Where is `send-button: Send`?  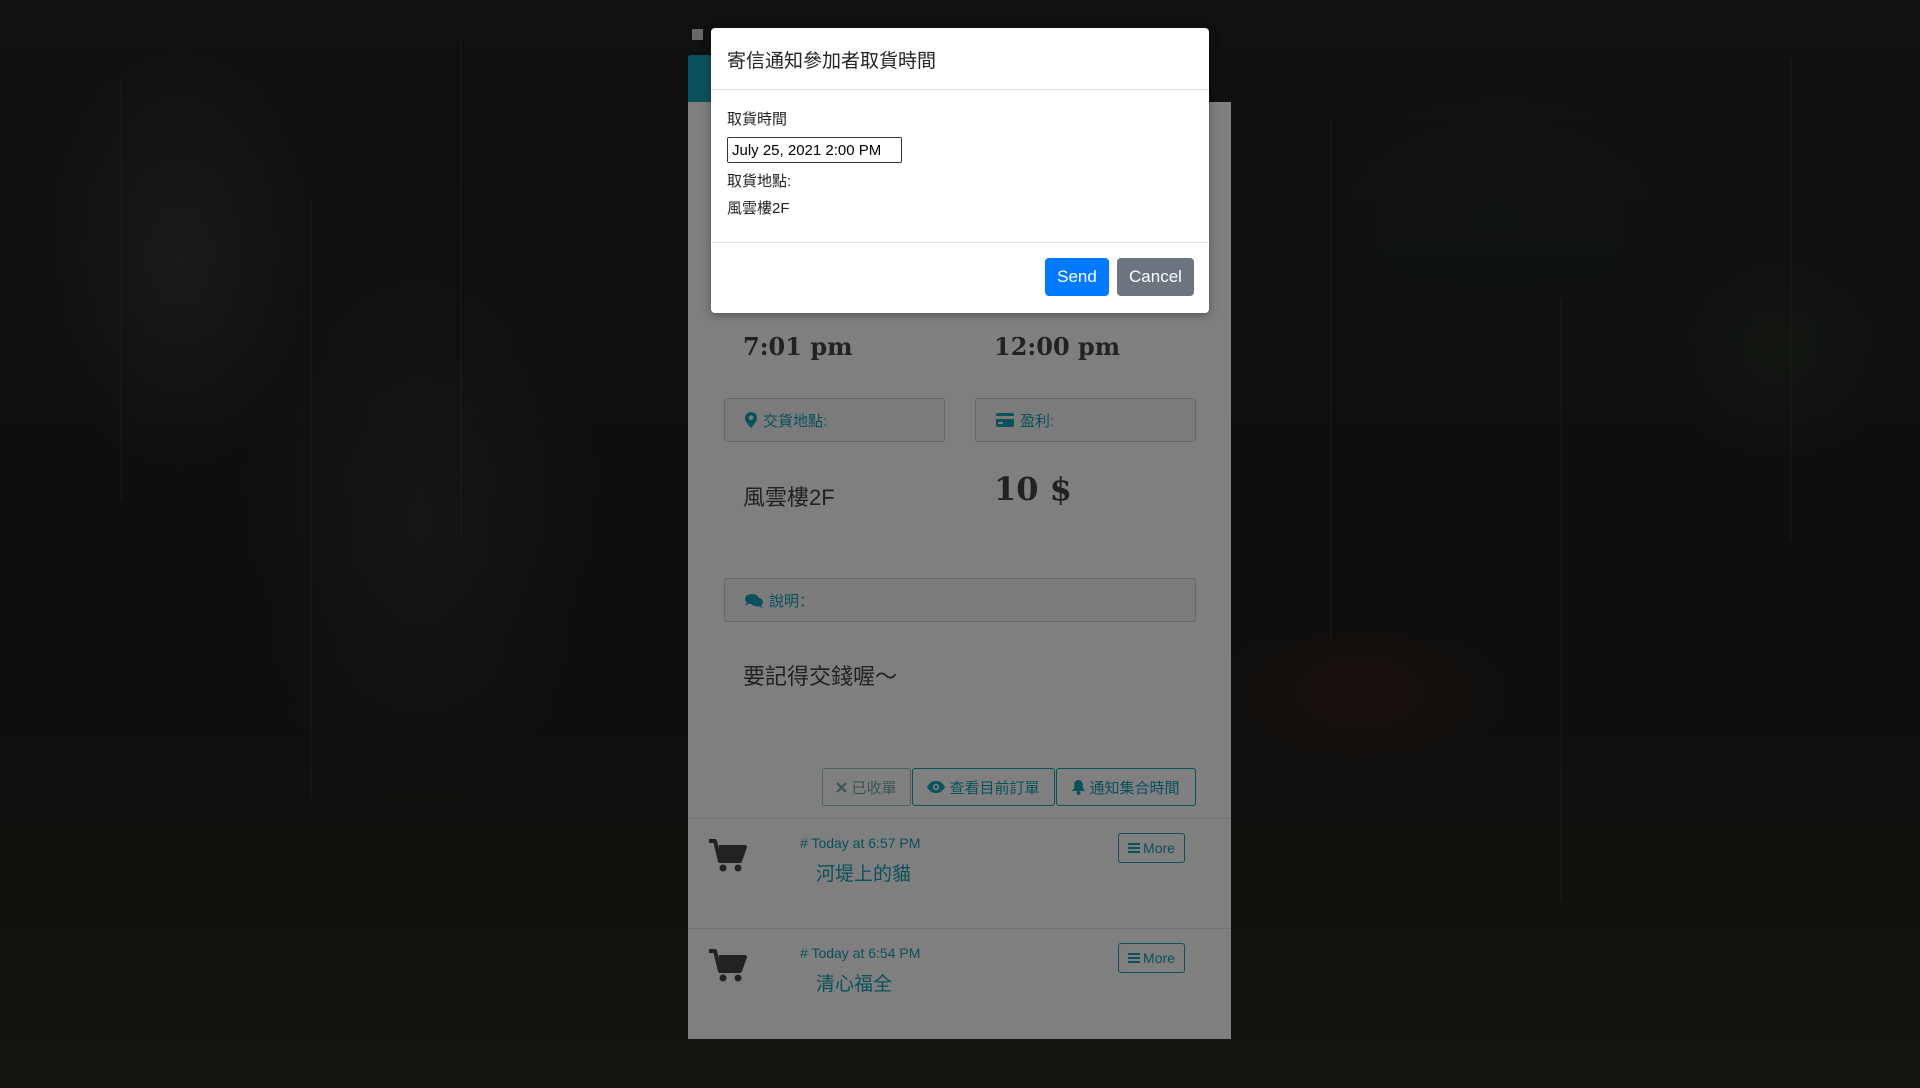
send-button: Send is located at coordinates (1077, 277).